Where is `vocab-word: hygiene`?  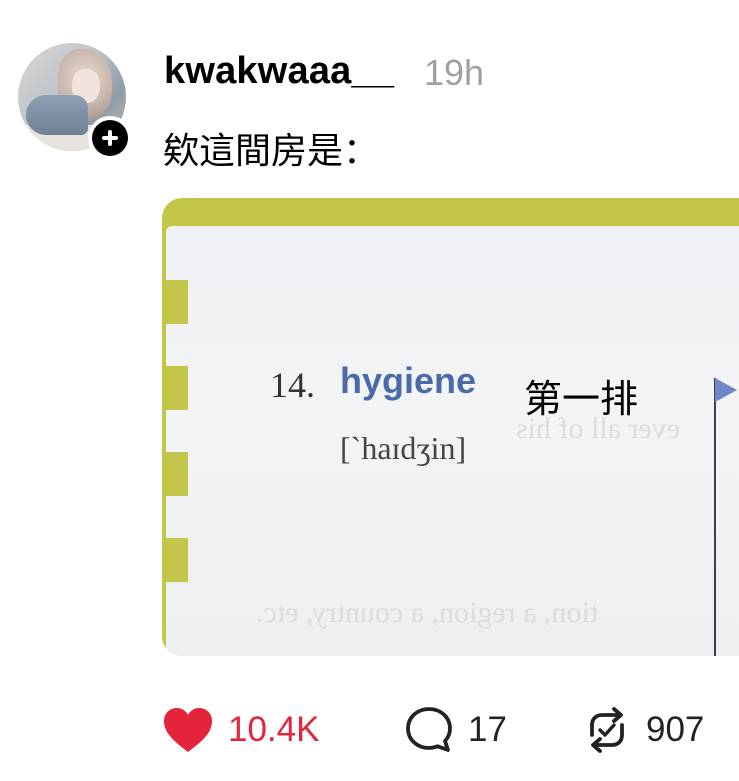
vocab-word: hygiene is located at coordinates (408, 380).